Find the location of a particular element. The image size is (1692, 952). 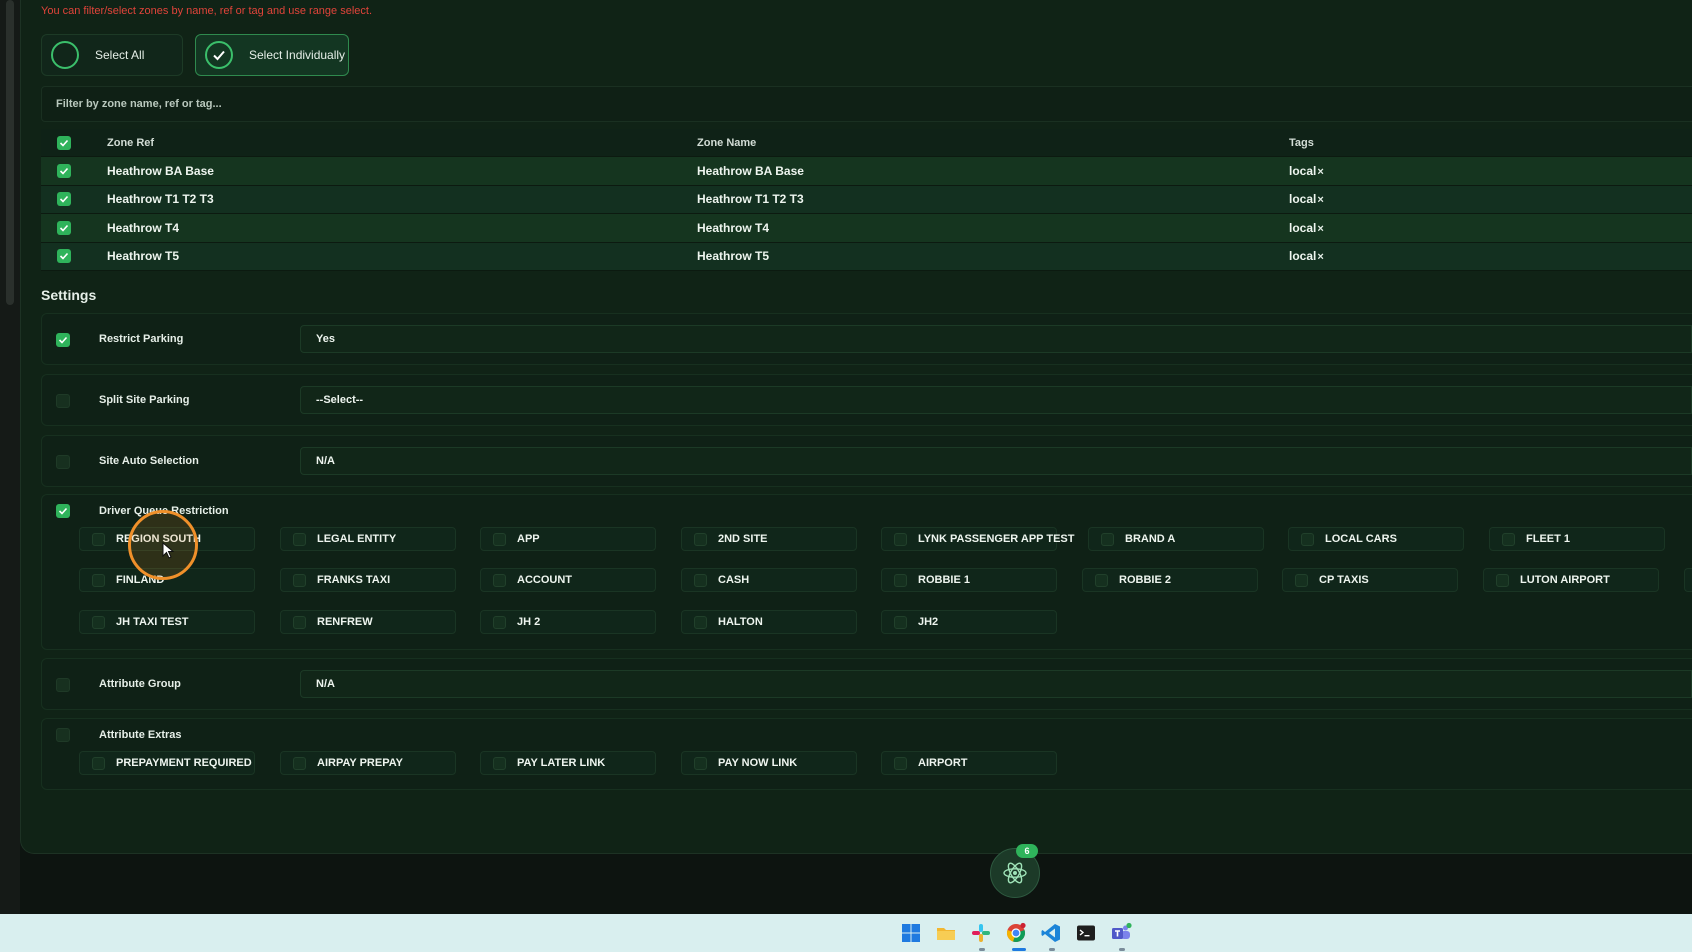

queue-option-chip: CP TAXIS is located at coordinates (1370, 580).